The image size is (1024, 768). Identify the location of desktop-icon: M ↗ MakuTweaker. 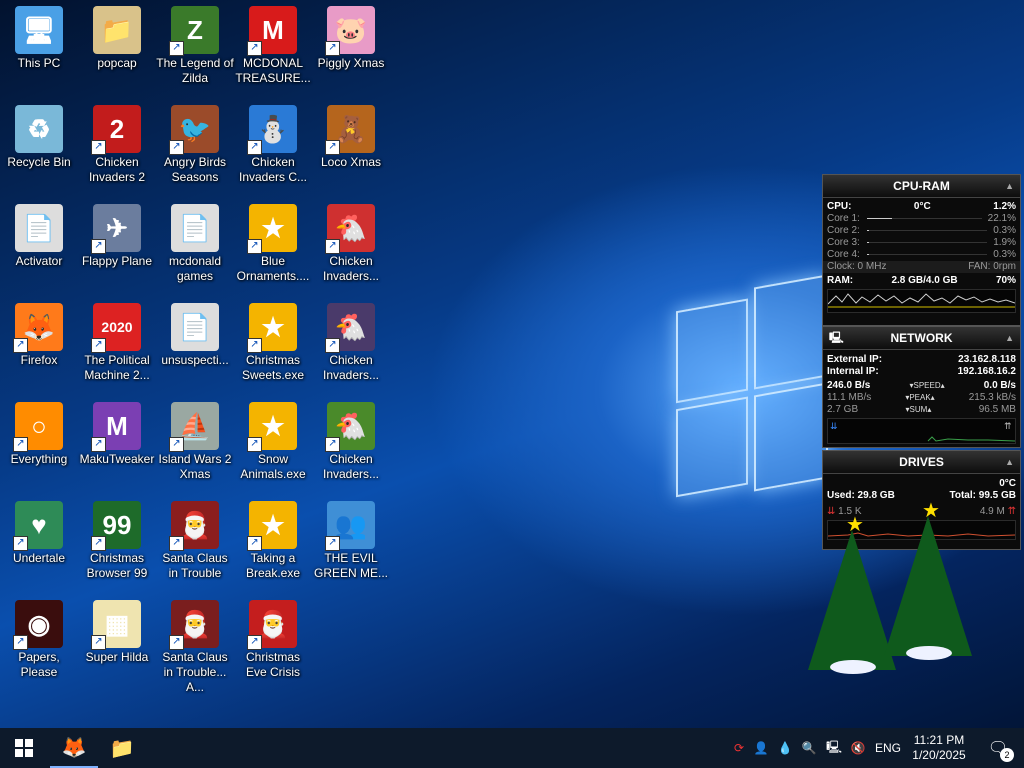
(117, 442).